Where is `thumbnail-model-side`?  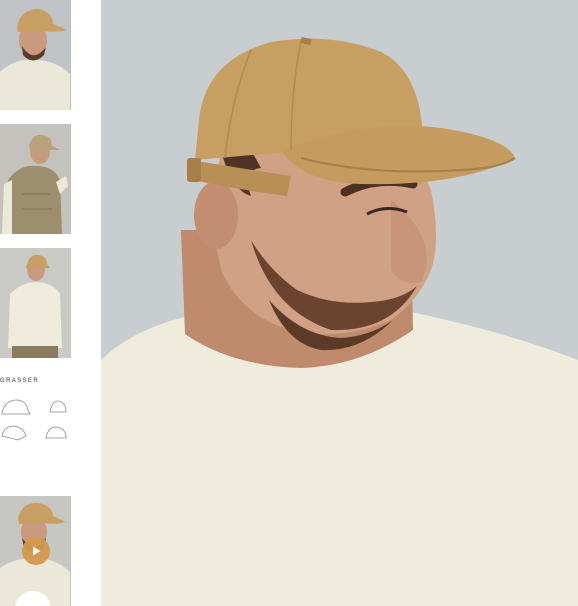 thumbnail-model-side is located at coordinates (35, 55).